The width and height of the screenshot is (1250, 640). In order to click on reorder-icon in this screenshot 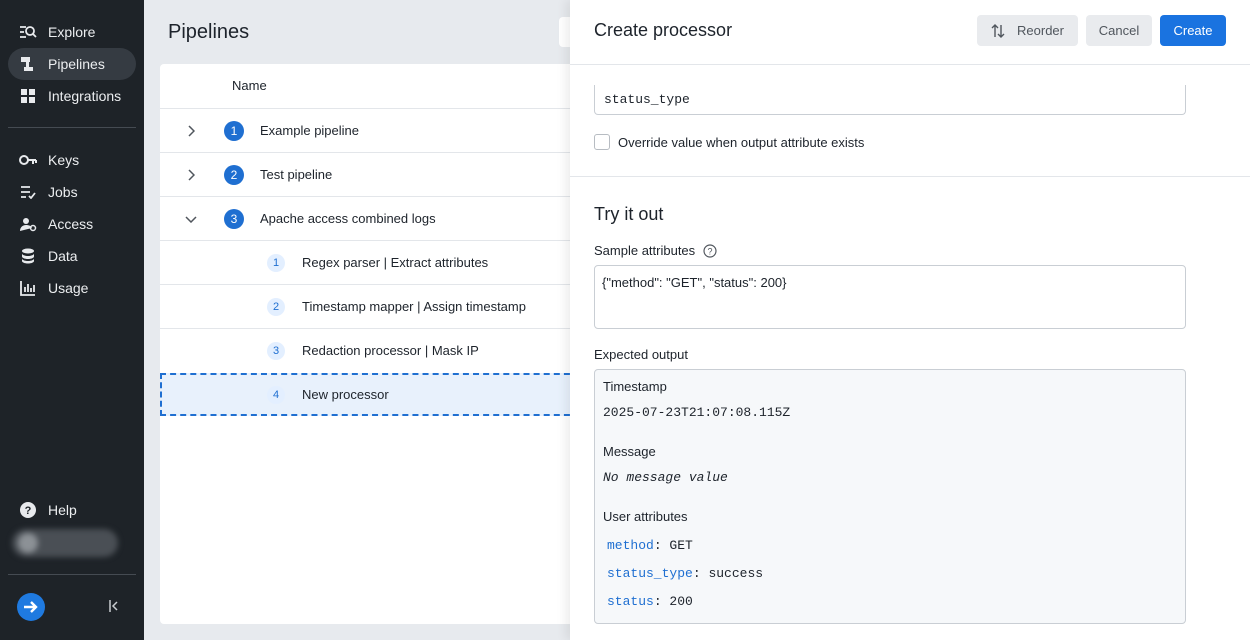, I will do `click(998, 31)`.